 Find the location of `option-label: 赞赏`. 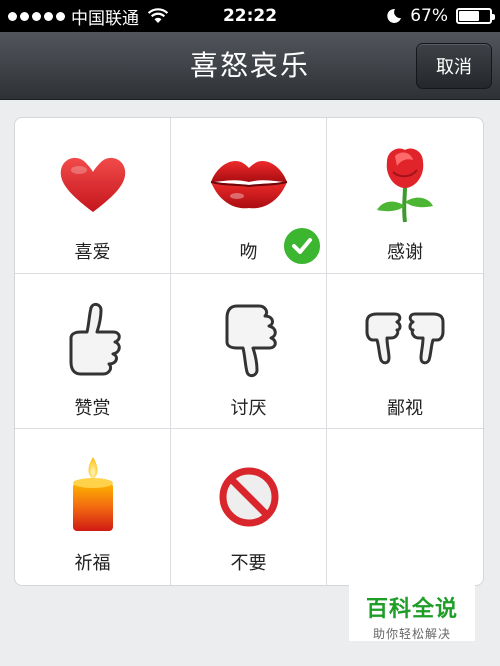

option-label: 赞赏 is located at coordinates (92, 408).